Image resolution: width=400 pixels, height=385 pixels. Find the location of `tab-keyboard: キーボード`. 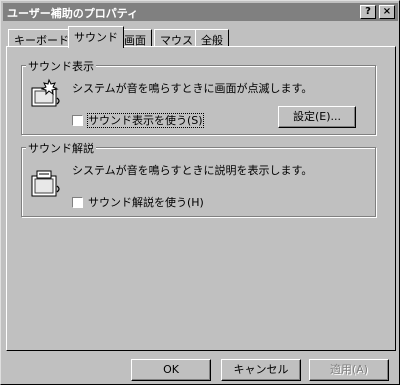

tab-keyboard: キーボード is located at coordinates (41, 38).